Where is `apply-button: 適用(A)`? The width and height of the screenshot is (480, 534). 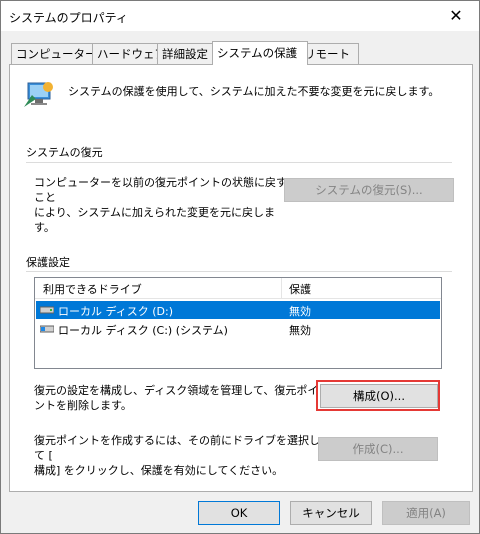
apply-button: 適用(A) is located at coordinates (426, 513).